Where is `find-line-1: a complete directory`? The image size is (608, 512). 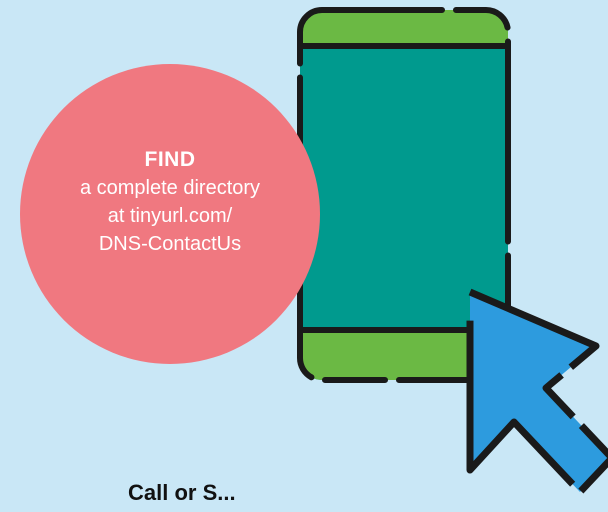 find-line-1: a complete directory is located at coordinates (170, 188).